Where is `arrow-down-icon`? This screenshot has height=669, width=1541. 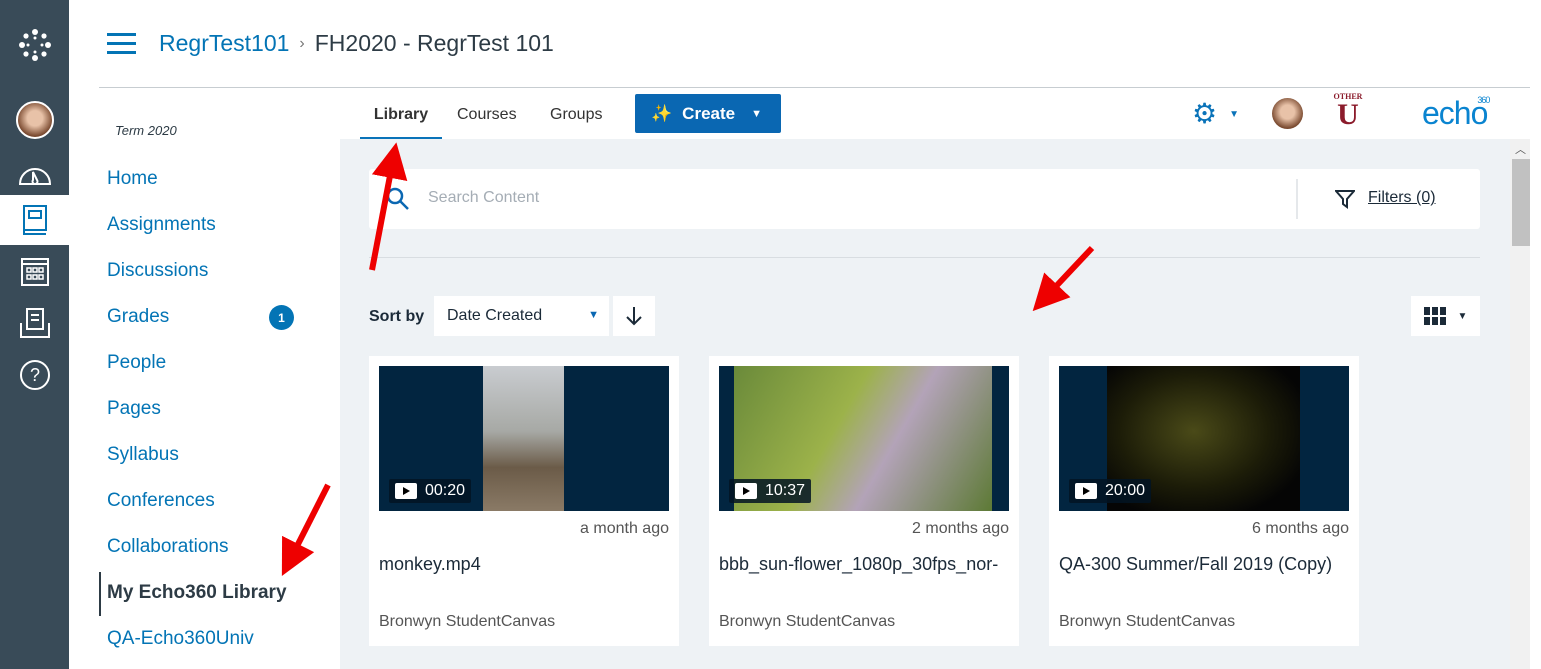
arrow-down-icon is located at coordinates (634, 316).